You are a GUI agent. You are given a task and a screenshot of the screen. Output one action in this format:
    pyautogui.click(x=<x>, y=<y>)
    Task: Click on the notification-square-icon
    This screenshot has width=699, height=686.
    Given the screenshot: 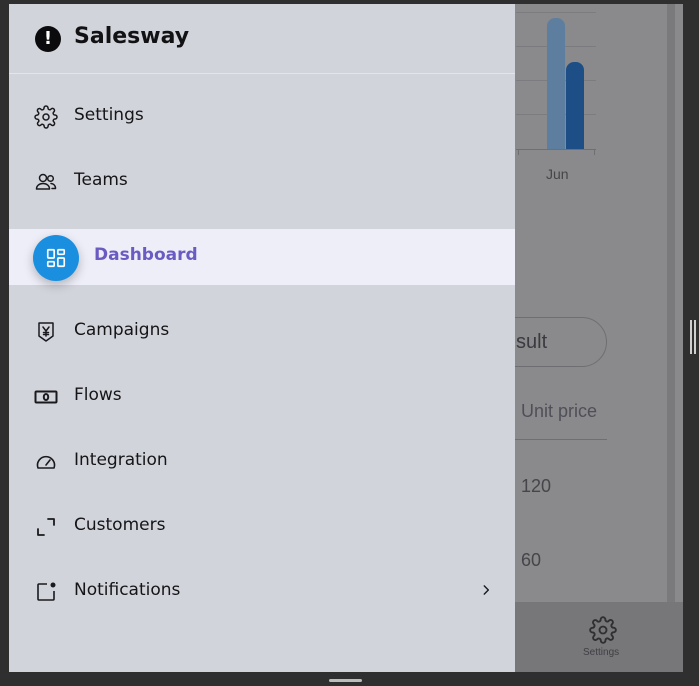 What is the action you would take?
    pyautogui.click(x=46, y=591)
    